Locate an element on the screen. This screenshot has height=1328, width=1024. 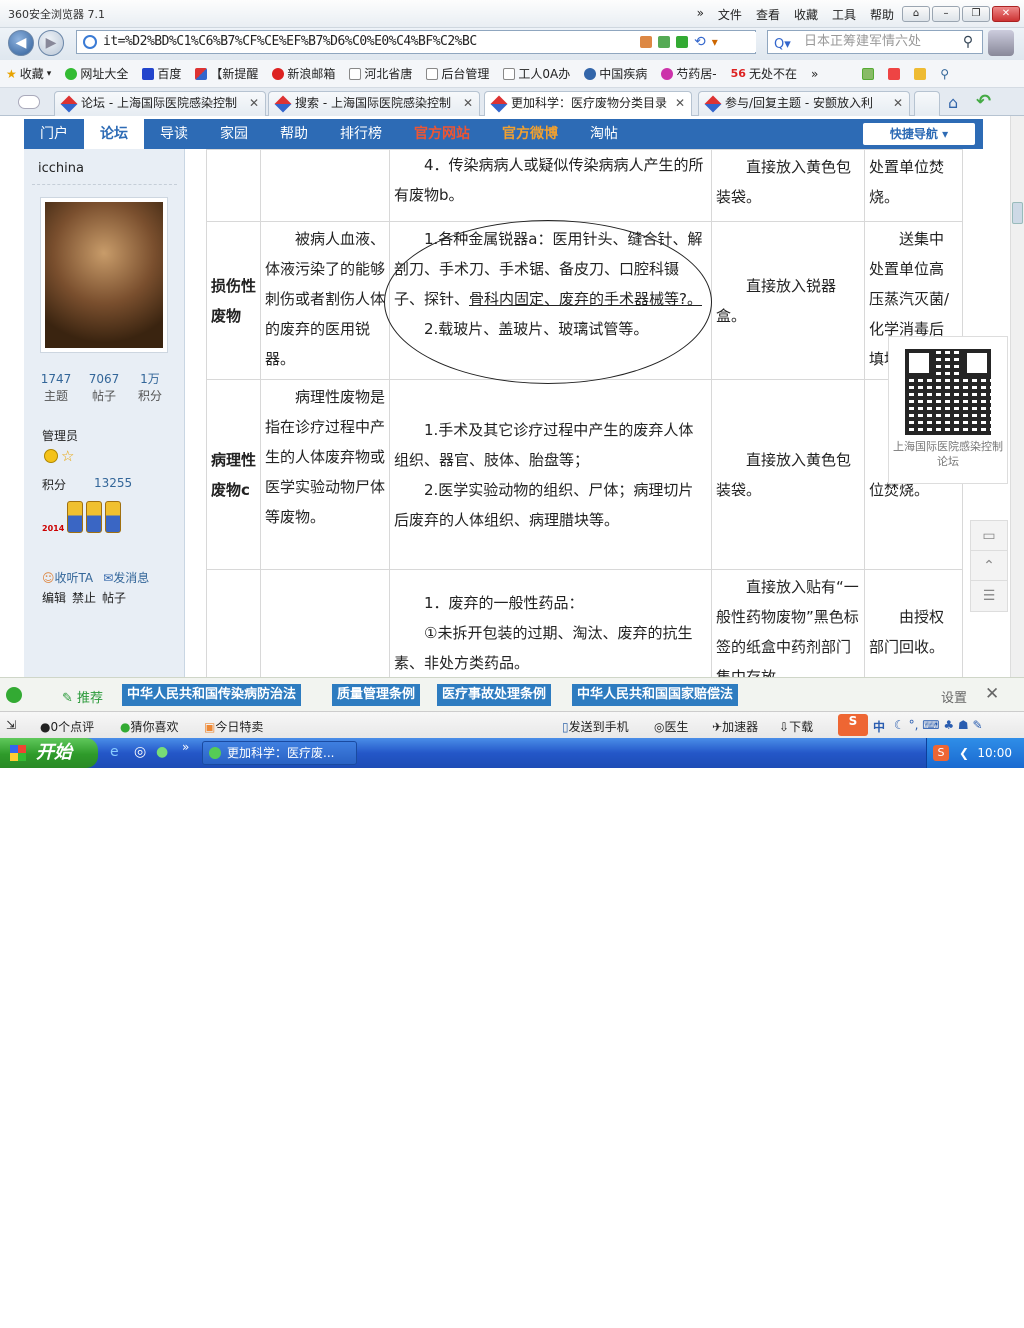
send-phone-item: ▯发送到手机 is located at coordinates (595, 726).